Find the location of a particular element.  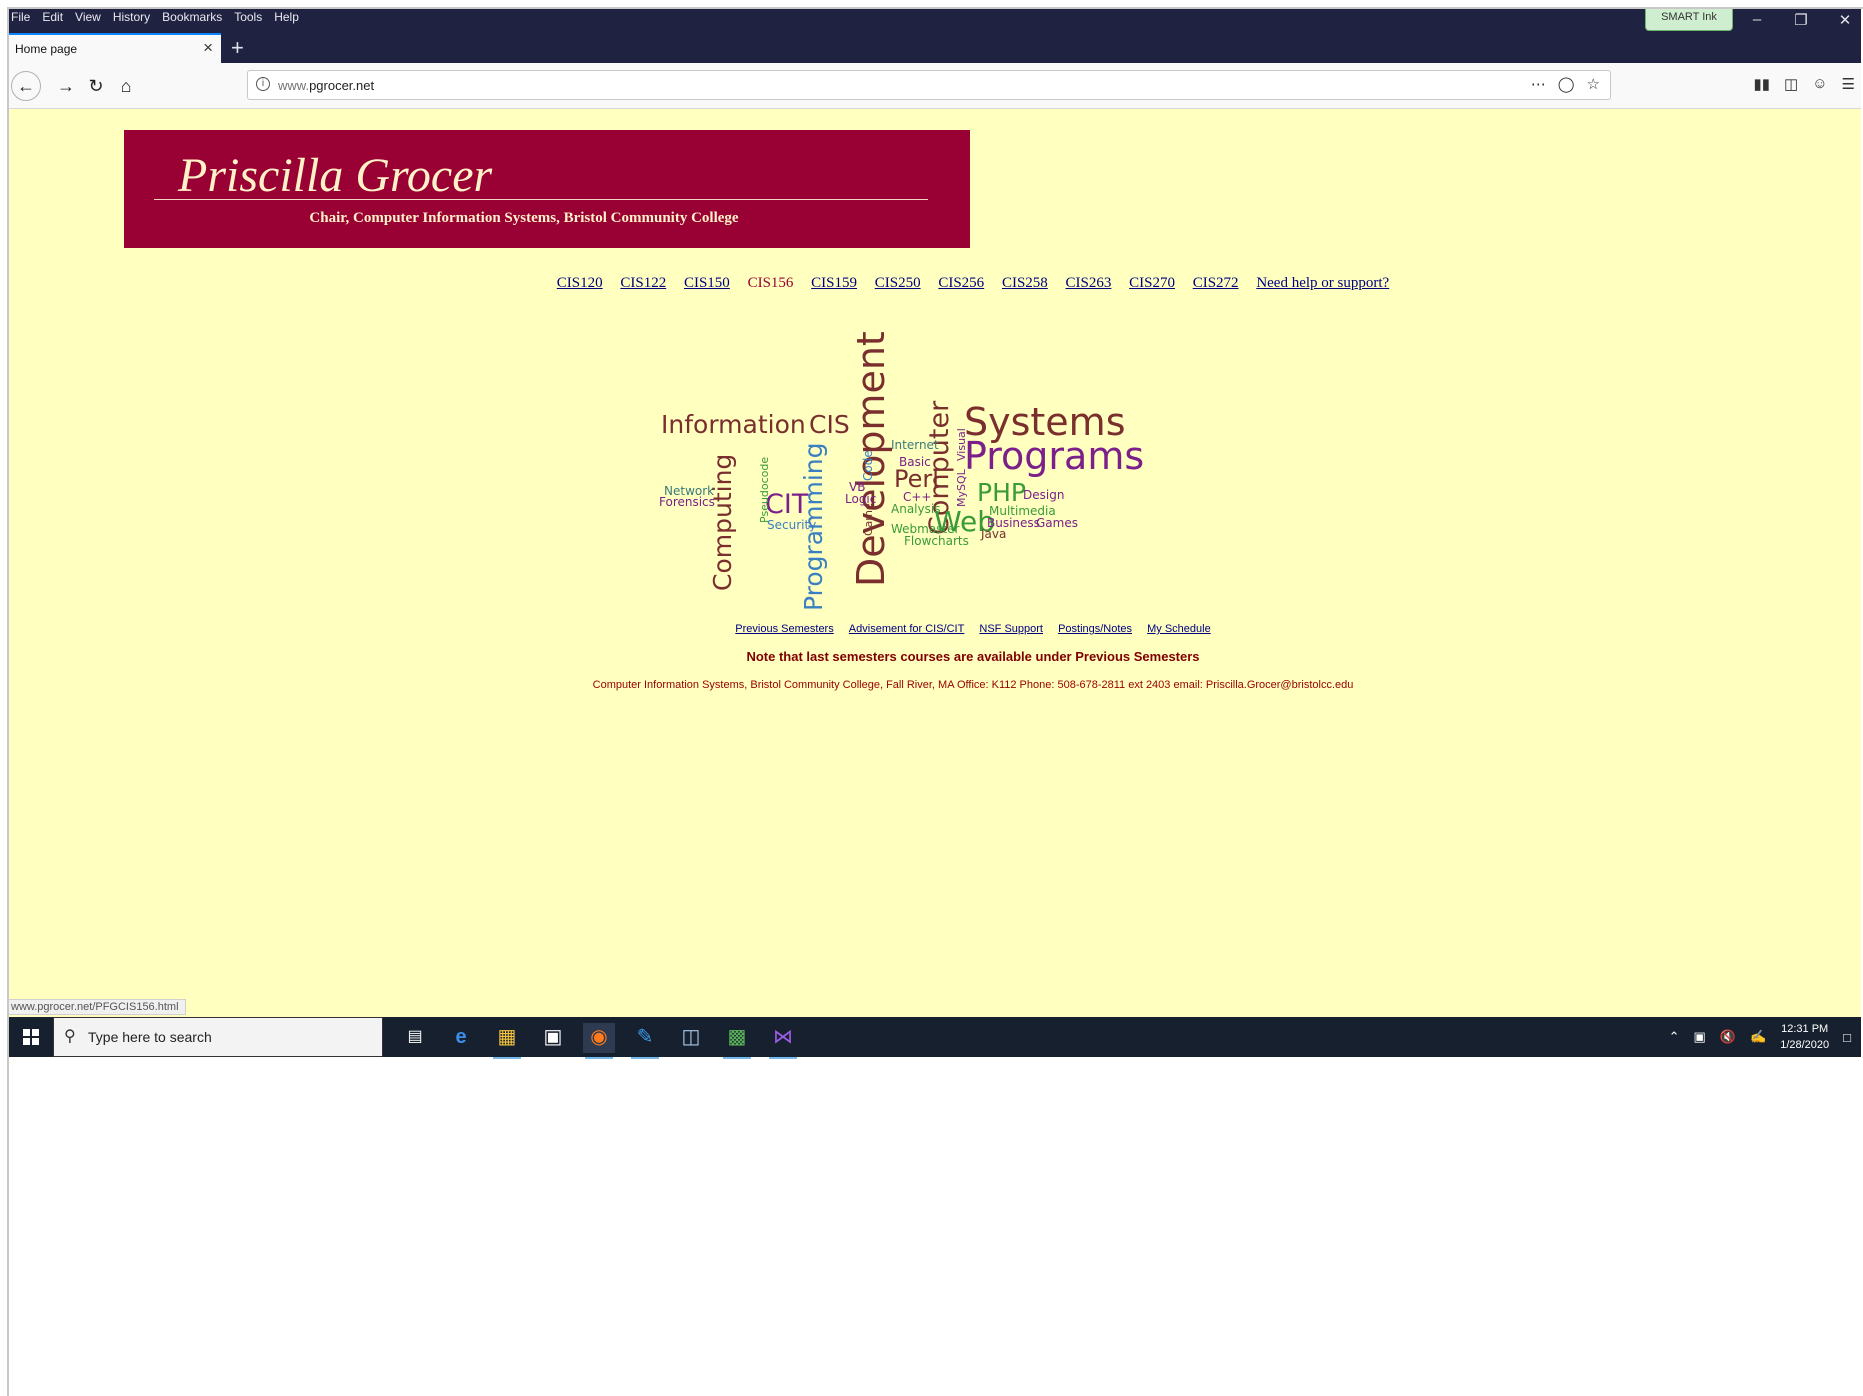

course-link-cis156: CIS156 is located at coordinates (771, 283).